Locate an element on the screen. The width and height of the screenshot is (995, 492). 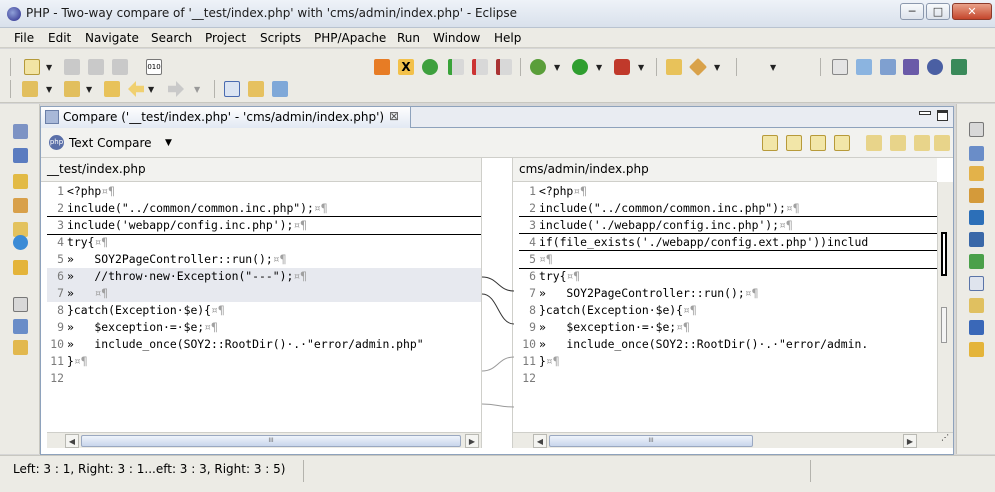
code-line: 3 include('webapp/config.inc.php');¤¶ is located at coordinates (264, 225).